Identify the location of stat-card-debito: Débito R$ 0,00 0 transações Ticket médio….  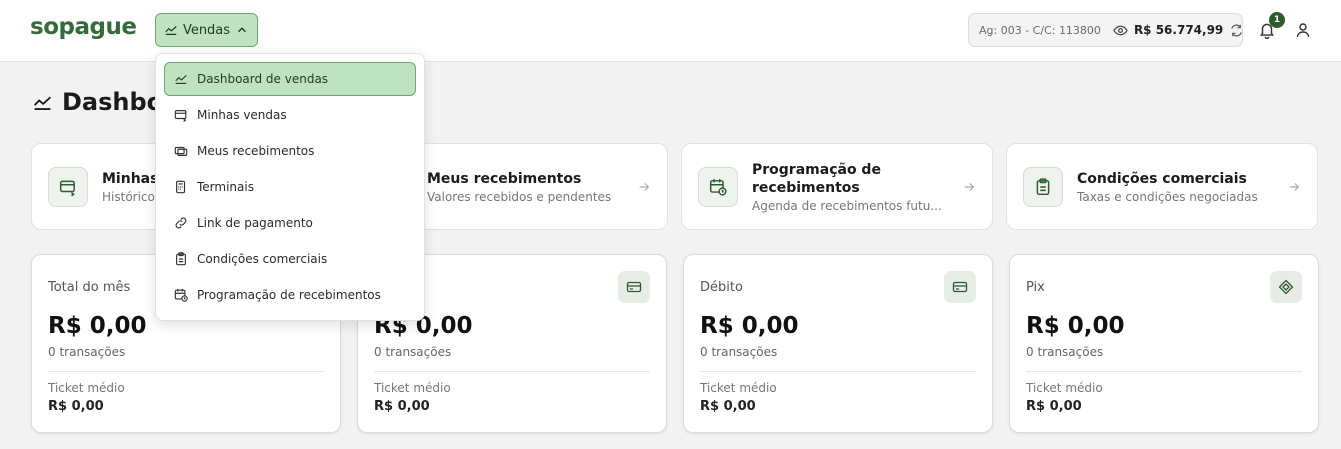
(838, 343).